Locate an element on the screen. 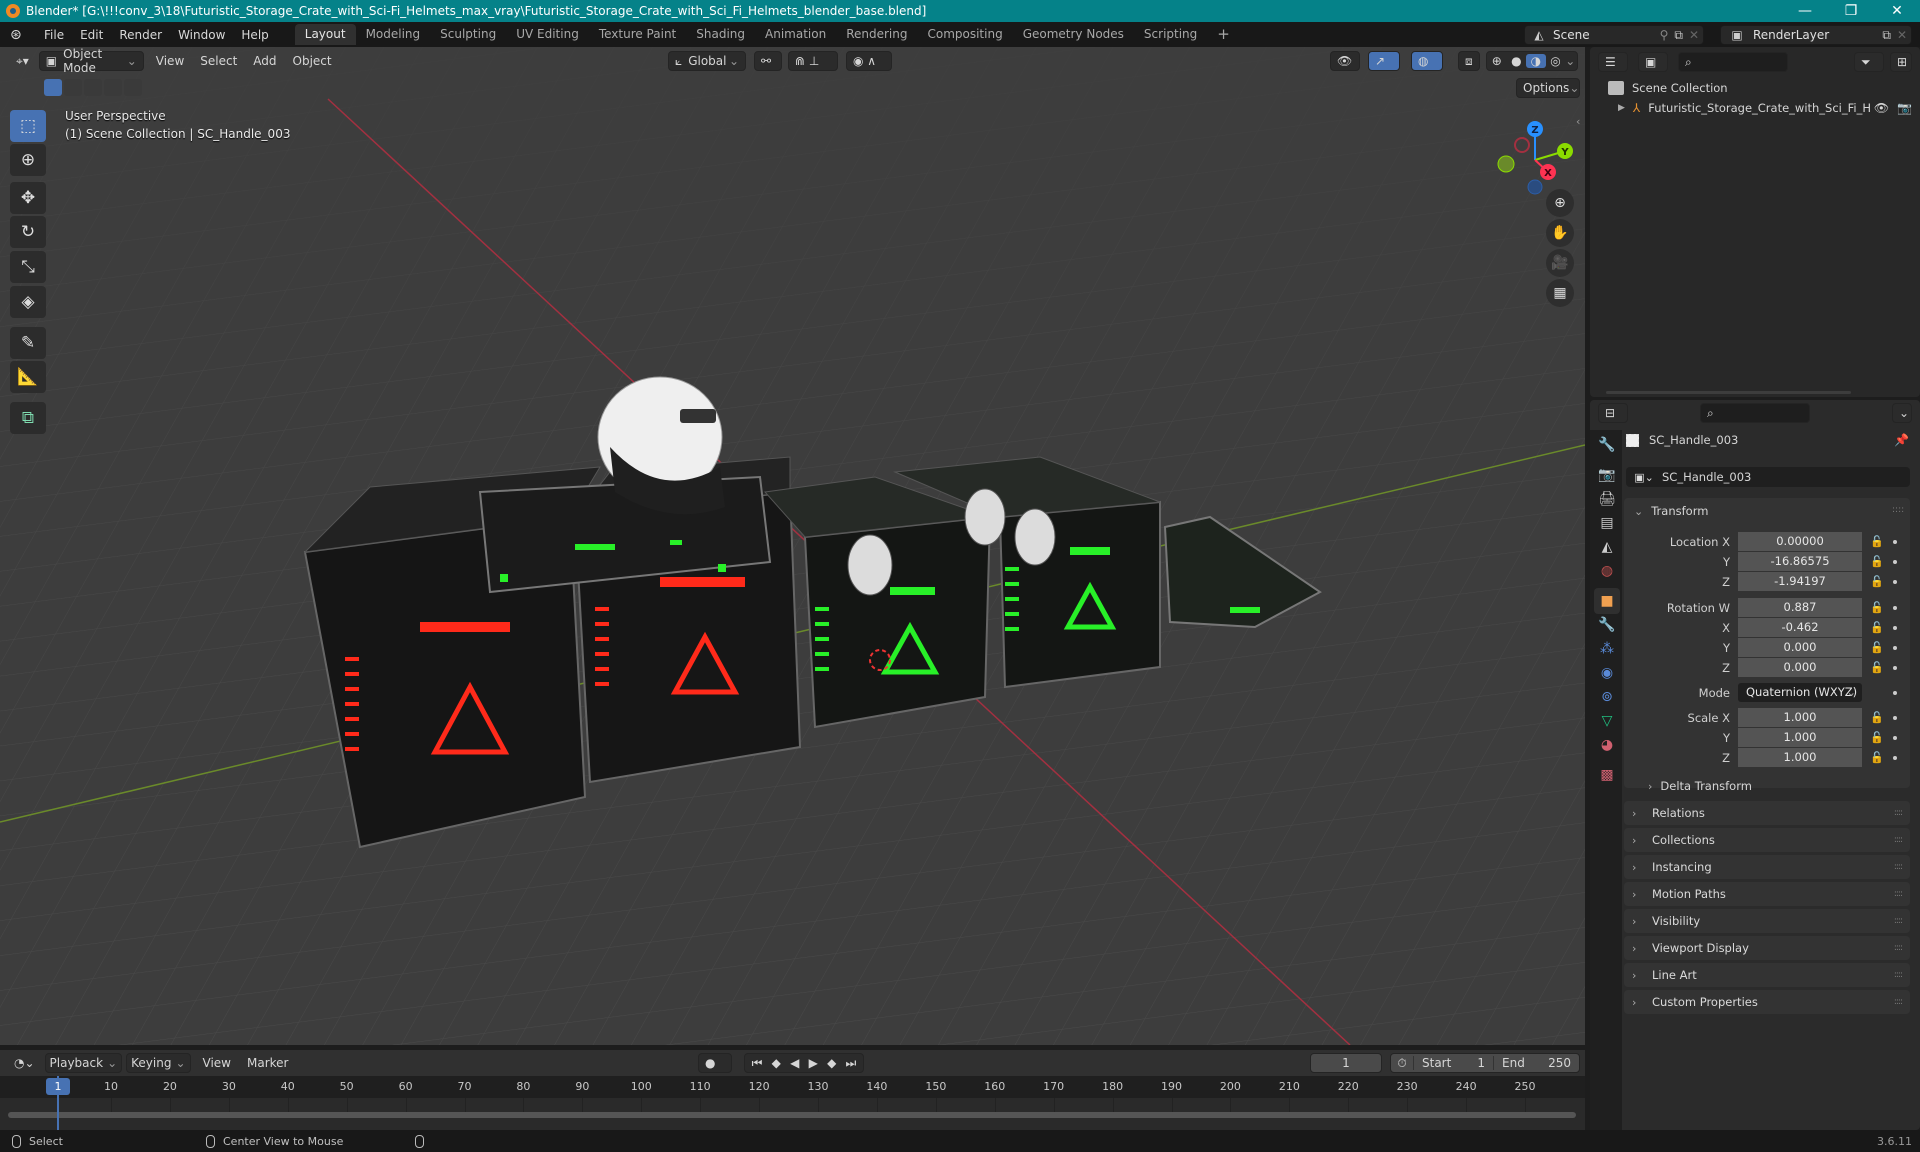 The height and width of the screenshot is (1152, 1920). location-x-field: 0.00000 is located at coordinates (1800, 541).